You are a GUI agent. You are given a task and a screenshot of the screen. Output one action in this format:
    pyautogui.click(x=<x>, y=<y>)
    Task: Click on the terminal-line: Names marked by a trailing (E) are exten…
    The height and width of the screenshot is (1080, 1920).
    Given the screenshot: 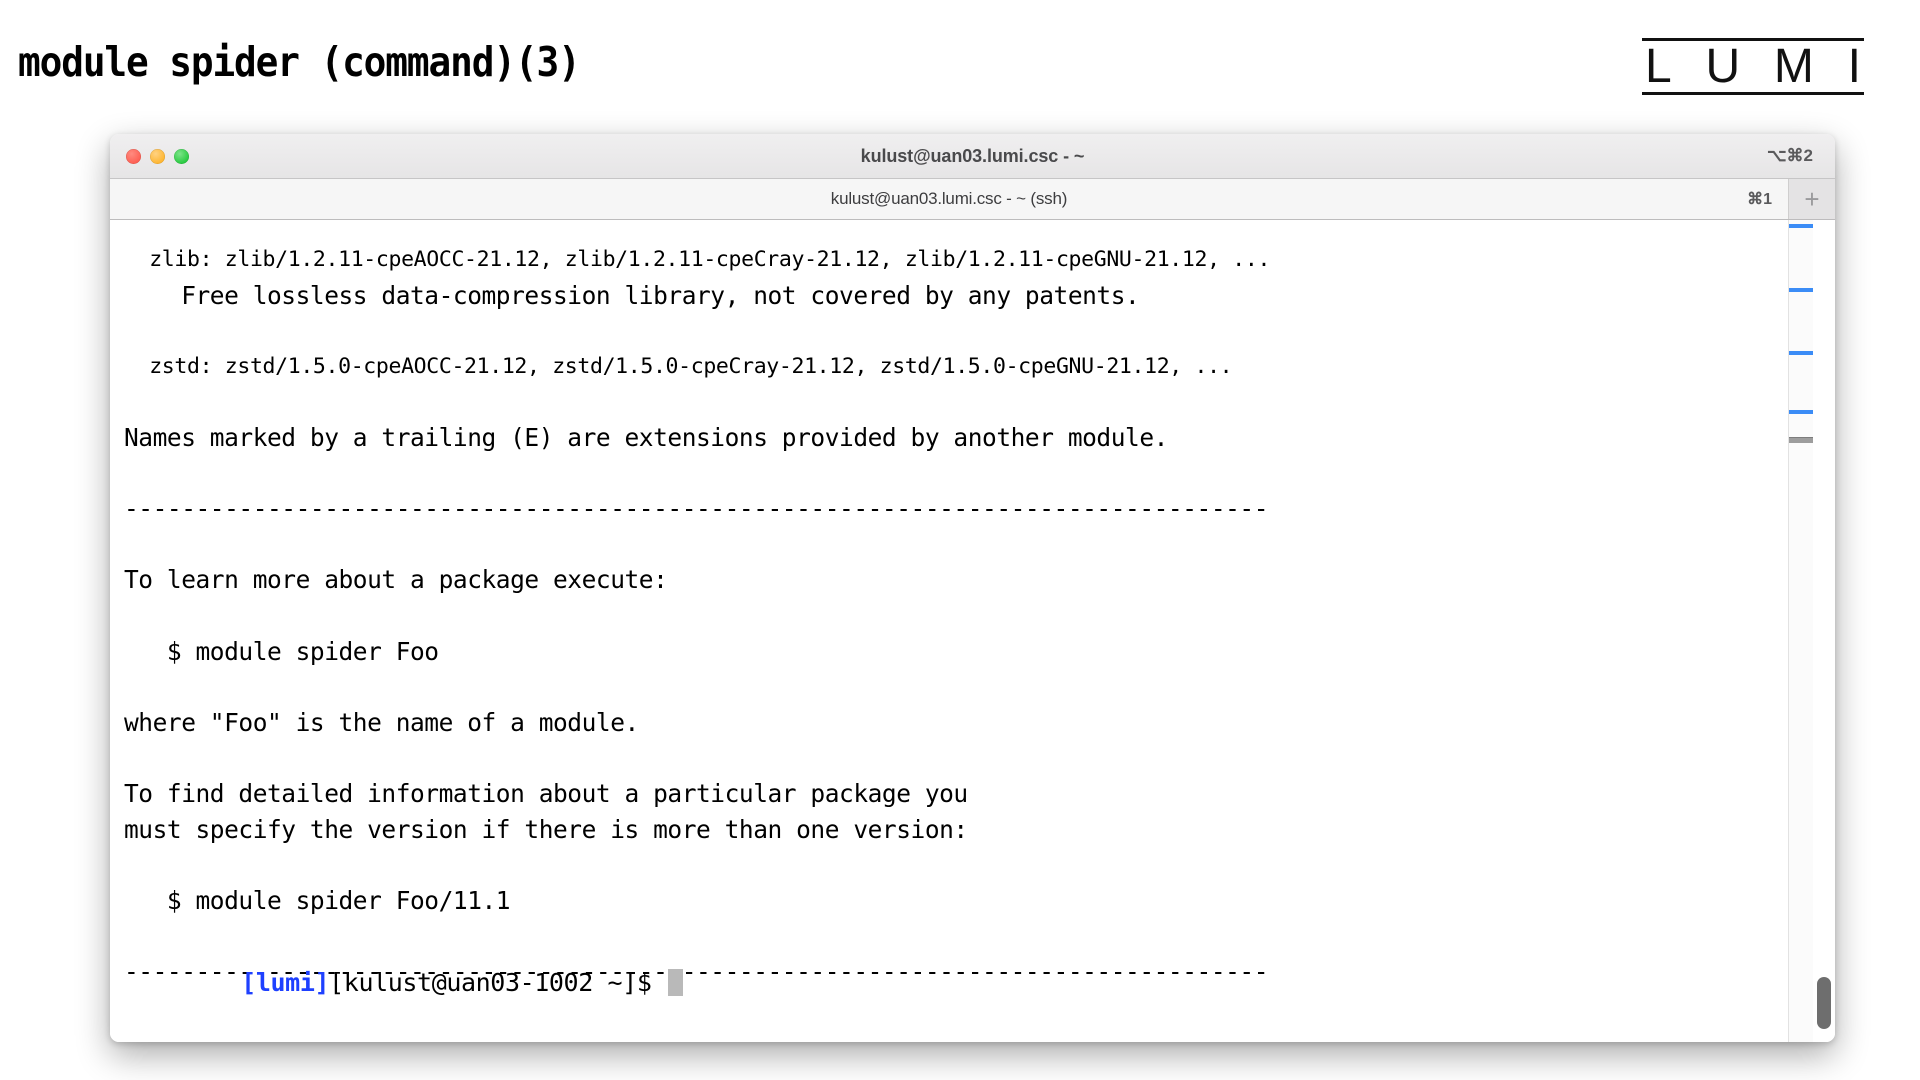 What is the action you would take?
    pyautogui.click(x=646, y=437)
    